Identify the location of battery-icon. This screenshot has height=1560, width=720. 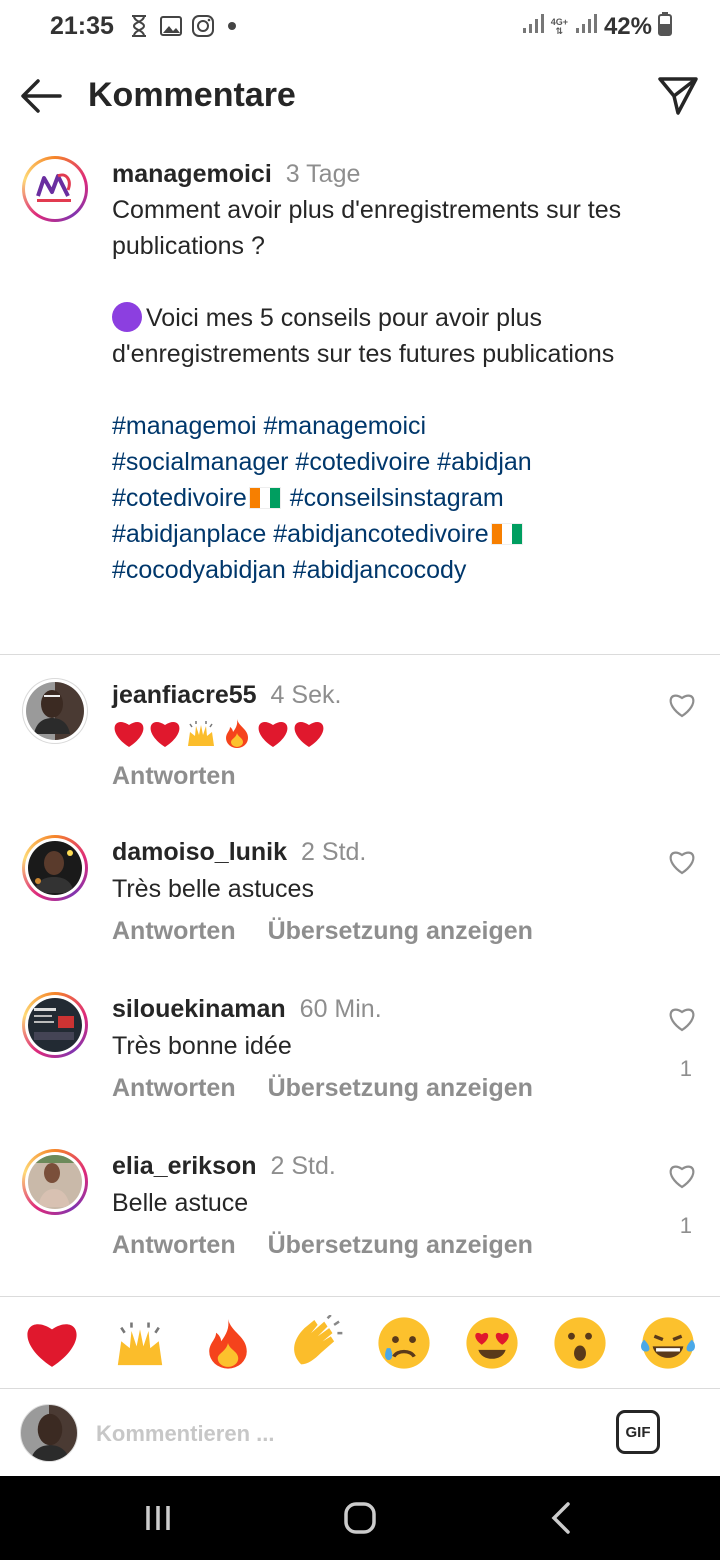
(665, 26).